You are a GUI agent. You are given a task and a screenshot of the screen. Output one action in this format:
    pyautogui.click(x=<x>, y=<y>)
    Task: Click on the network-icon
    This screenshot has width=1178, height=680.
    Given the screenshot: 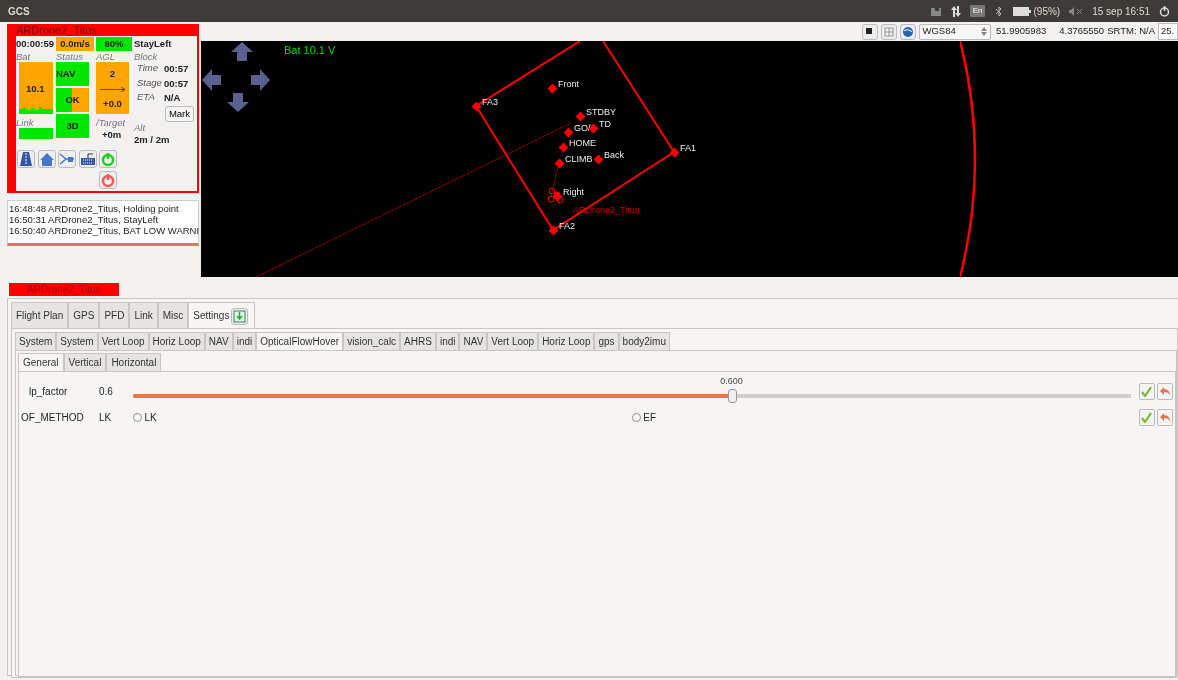 What is the action you would take?
    pyautogui.click(x=936, y=11)
    